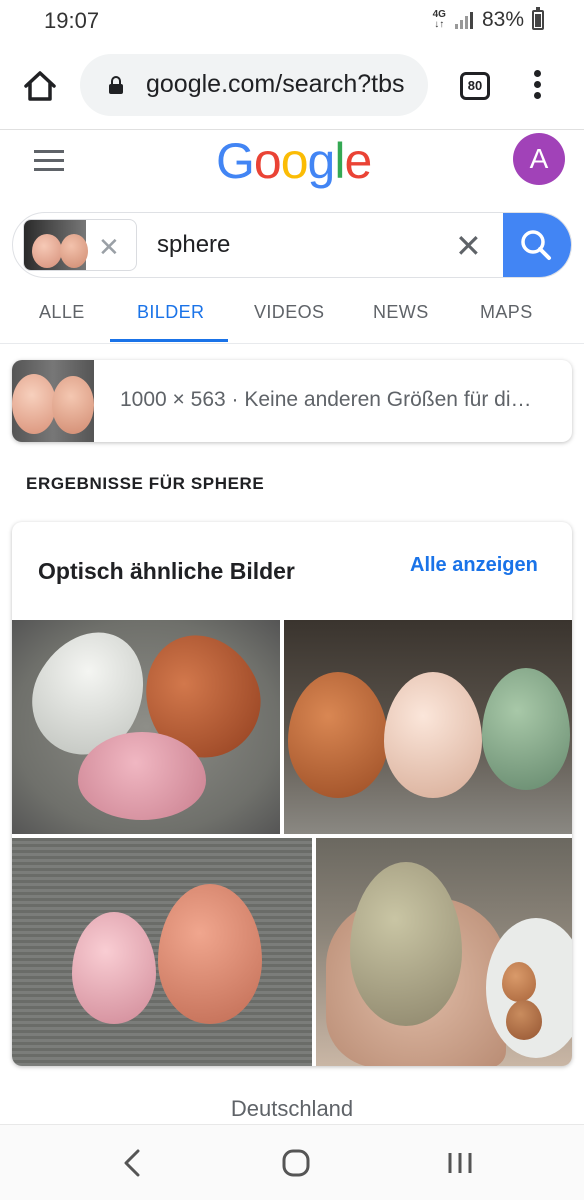 This screenshot has width=584, height=1200. What do you see at coordinates (145, 483) in the screenshot?
I see `results-heading: ERGEBNISSE FÜR SPHERE` at bounding box center [145, 483].